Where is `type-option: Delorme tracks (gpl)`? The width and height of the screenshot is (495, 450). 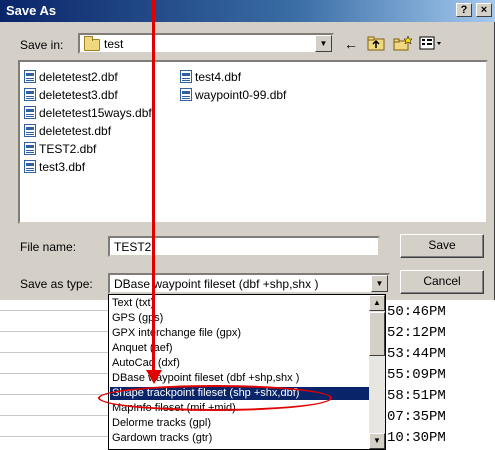
type-option: Delorme tracks (gpl) is located at coordinates (239, 423).